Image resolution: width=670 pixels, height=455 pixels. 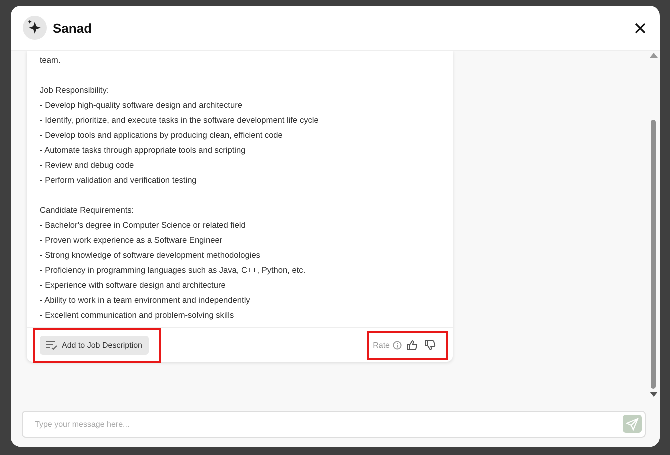 What do you see at coordinates (88, 210) in the screenshot?
I see `message-line: Candidate Requirements:` at bounding box center [88, 210].